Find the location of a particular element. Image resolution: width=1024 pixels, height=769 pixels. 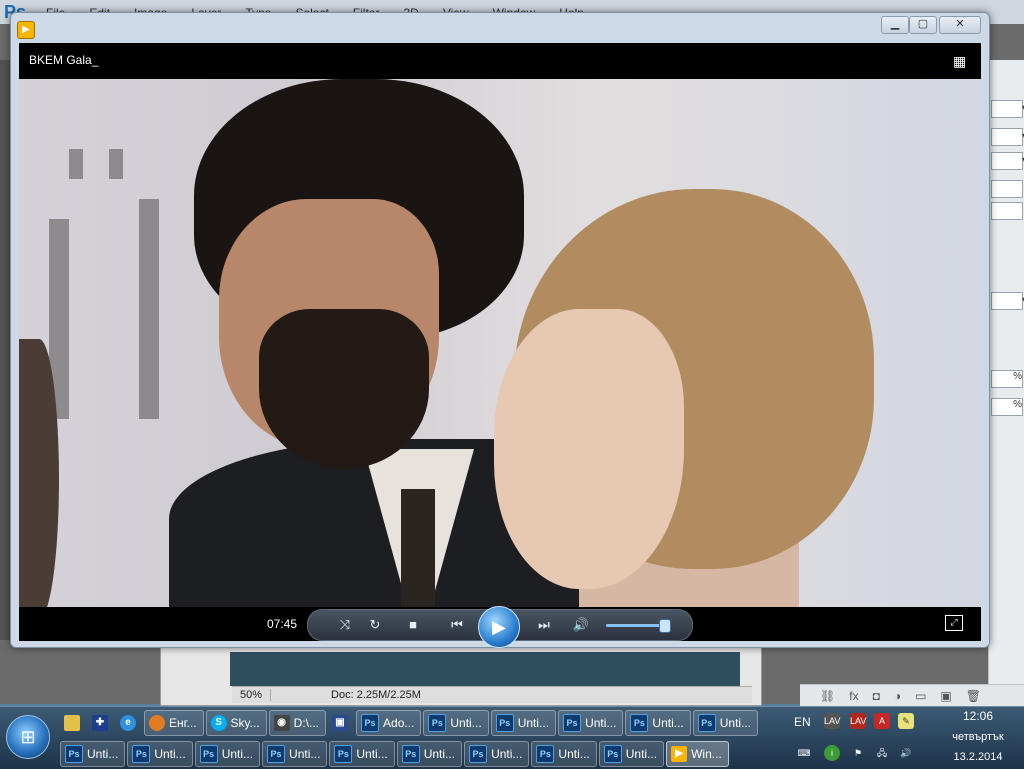

volume-thumb is located at coordinates (664, 626).